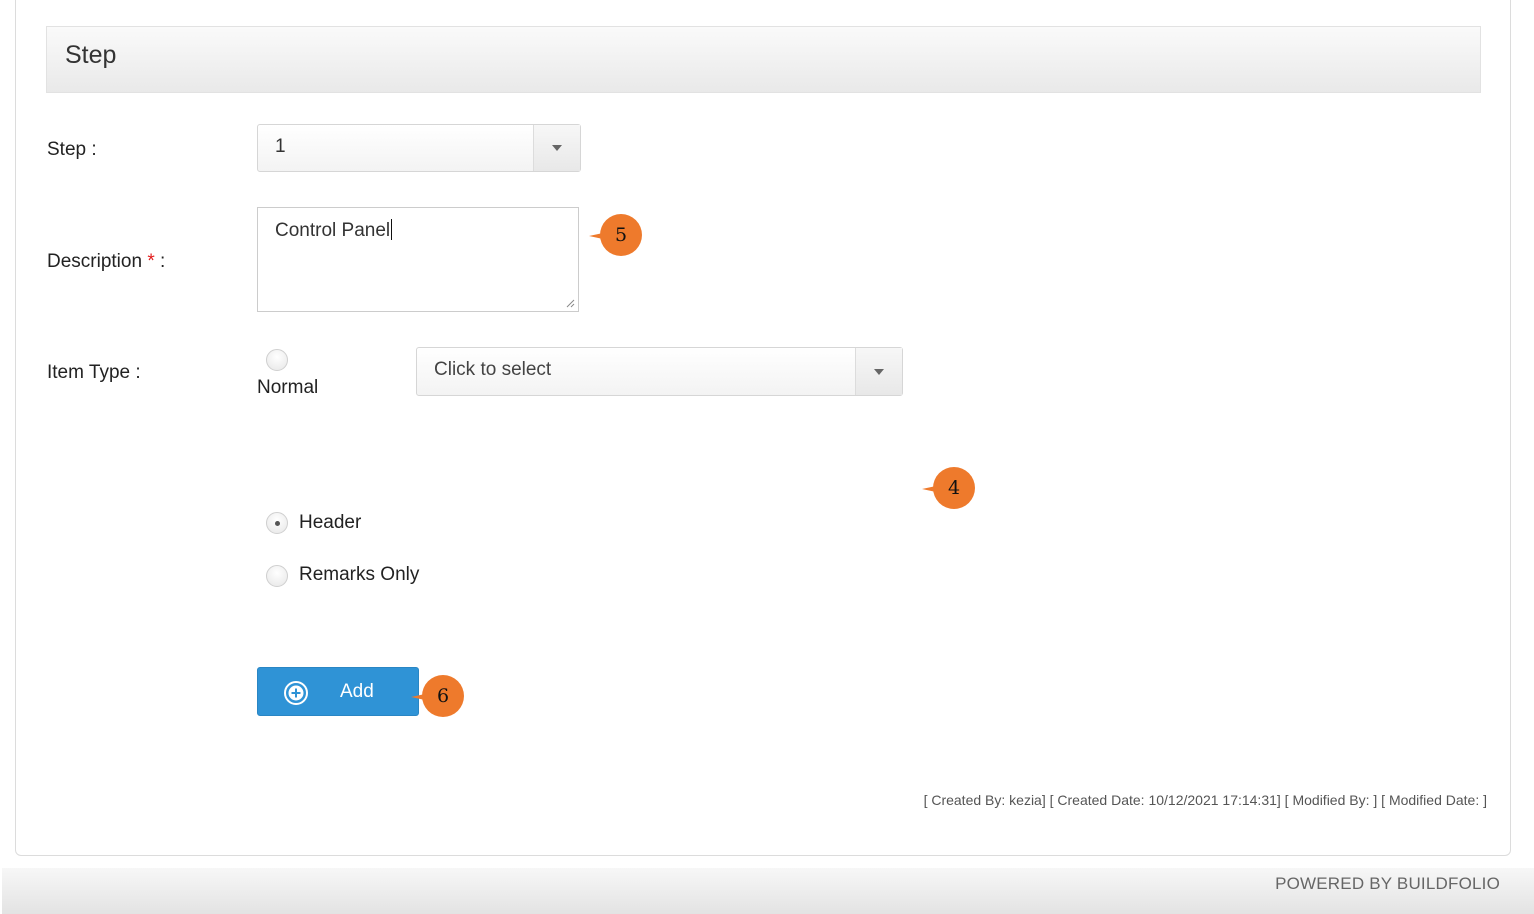 The image size is (1534, 914). Describe the element at coordinates (570, 303) in the screenshot. I see `resize-handle-icon` at that location.